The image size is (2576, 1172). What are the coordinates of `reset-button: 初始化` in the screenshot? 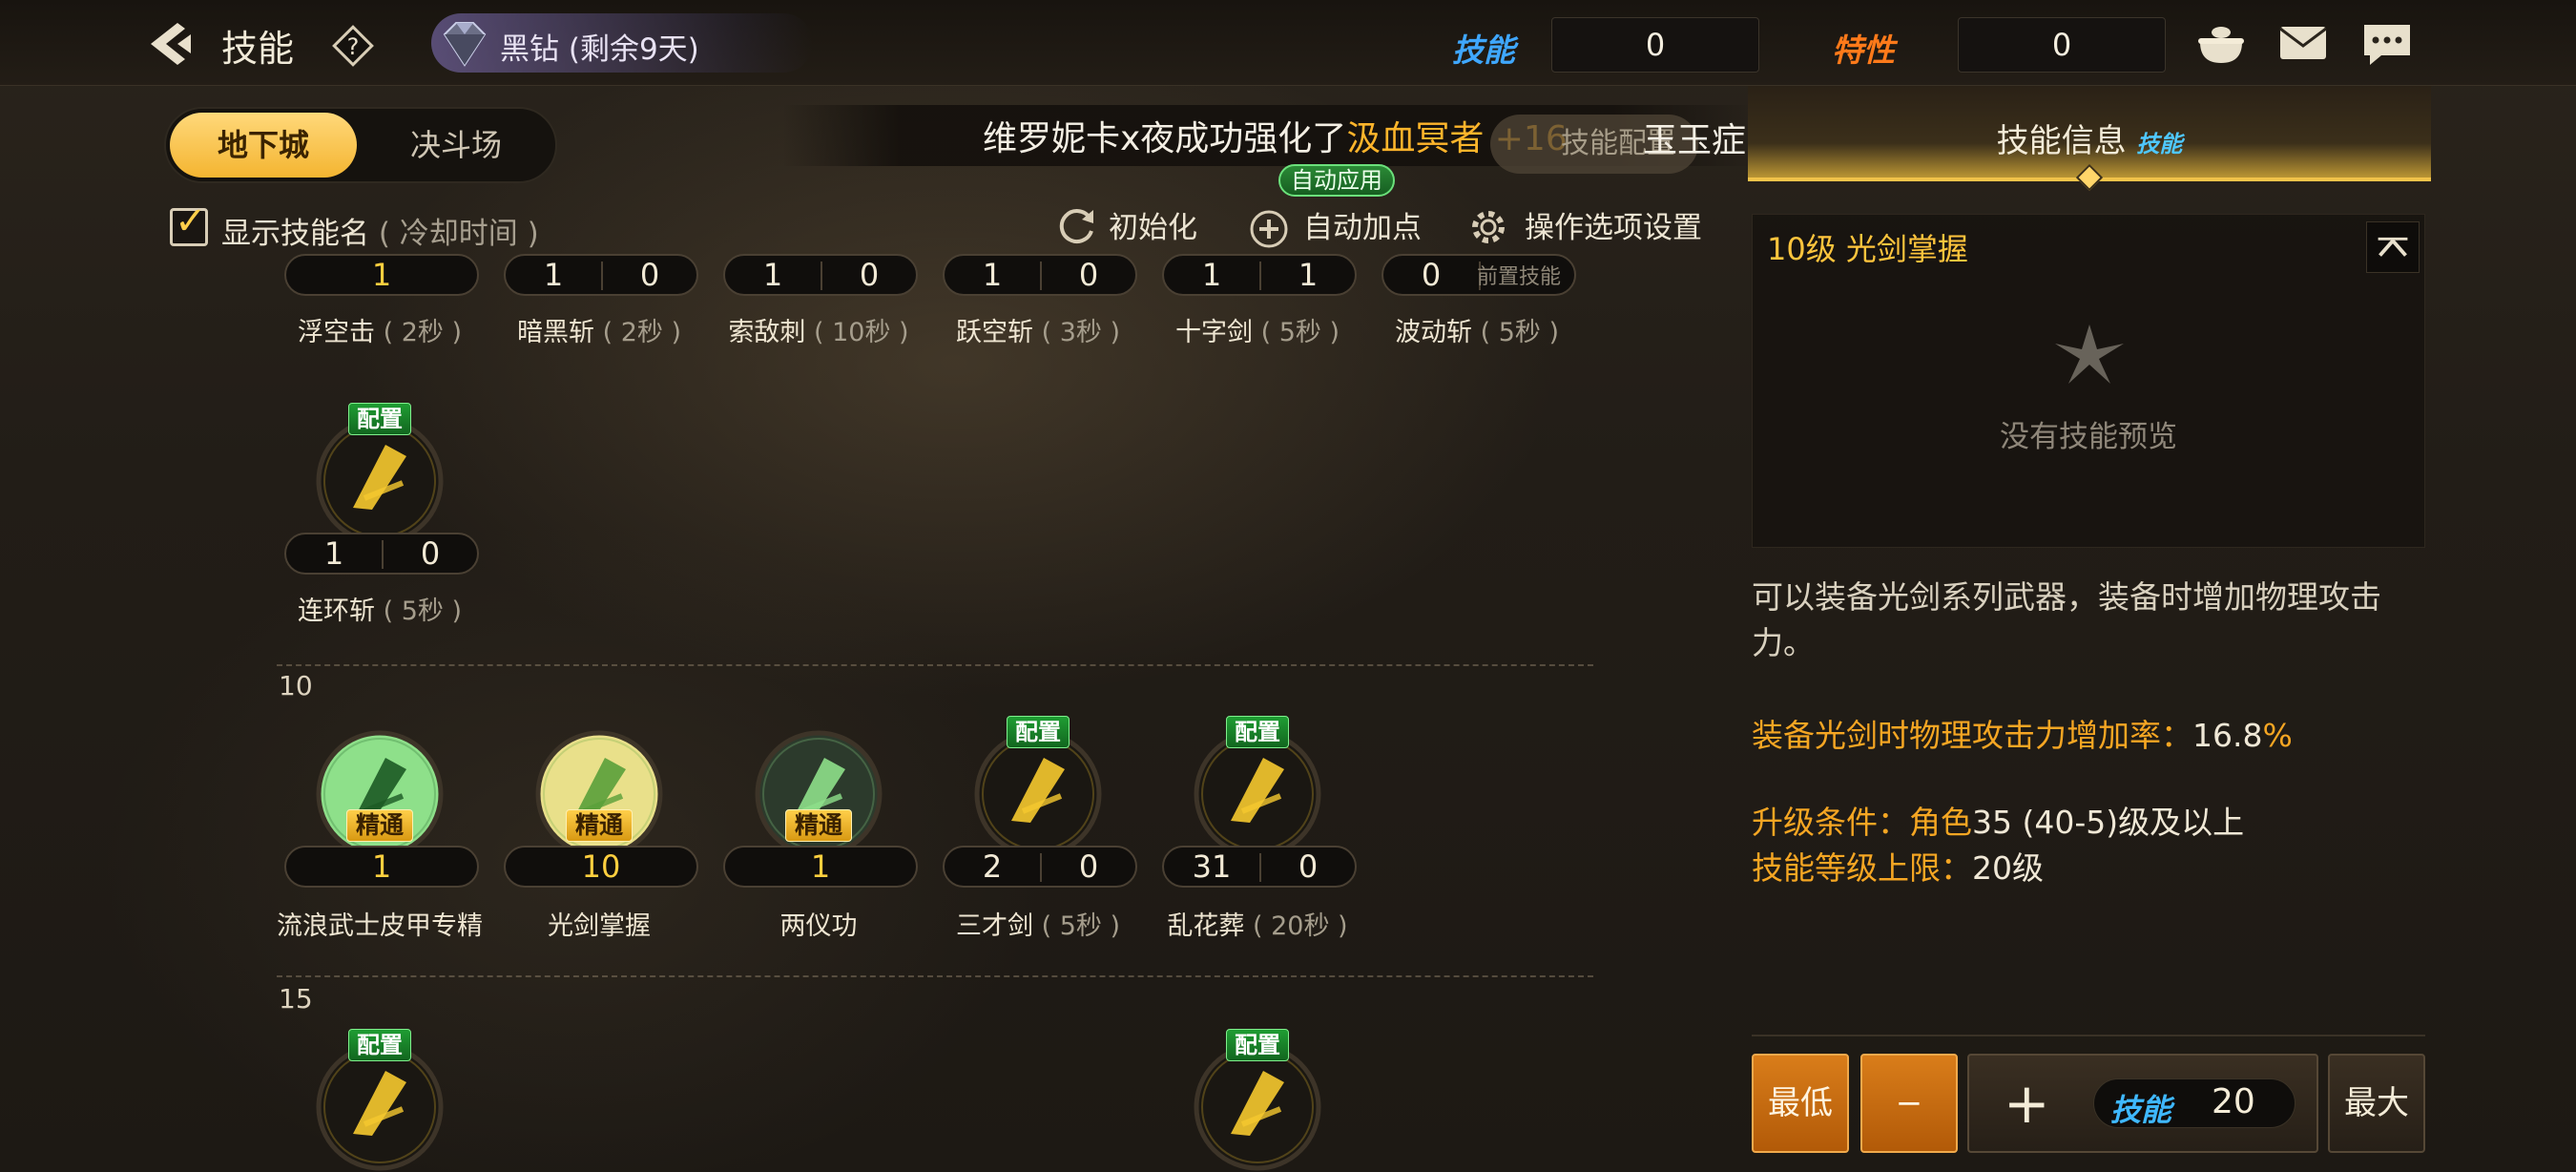 It's located at (1153, 228).